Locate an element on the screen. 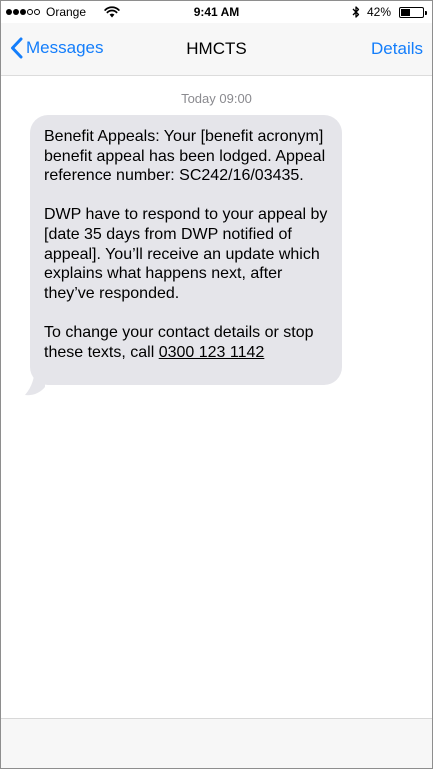 This screenshot has width=433, height=769. battery-icon is located at coordinates (413, 12).